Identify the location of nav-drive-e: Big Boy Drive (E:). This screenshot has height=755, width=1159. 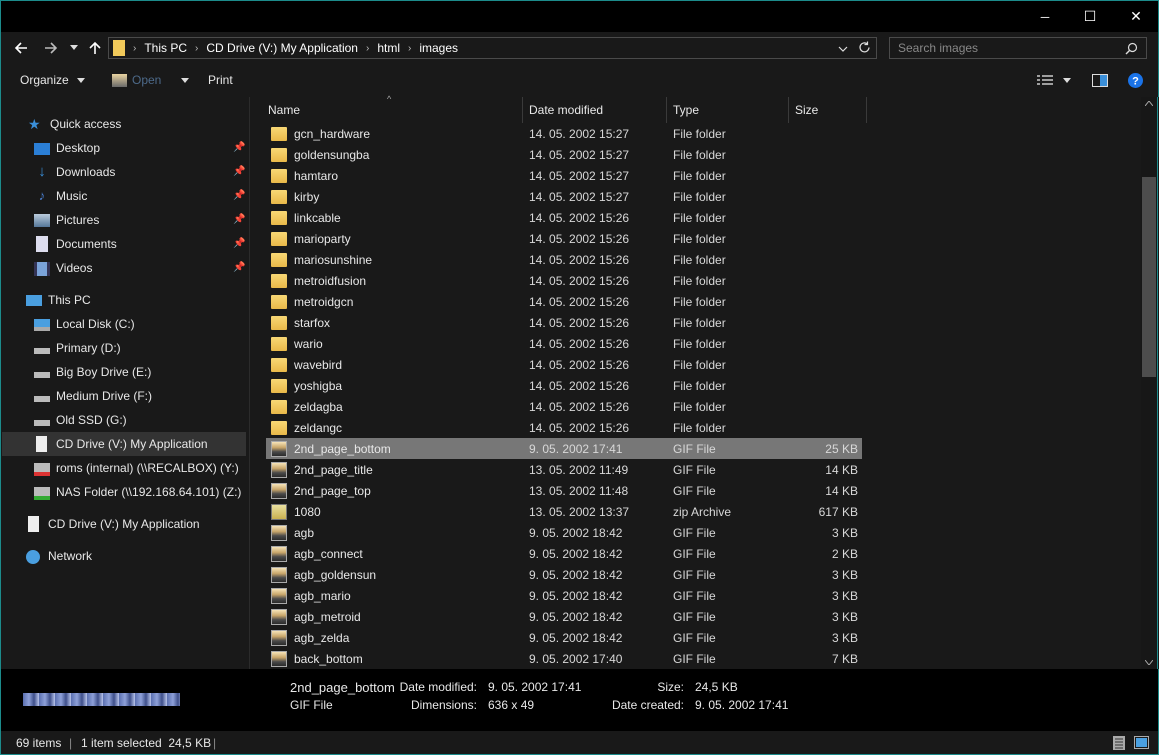
(92, 372).